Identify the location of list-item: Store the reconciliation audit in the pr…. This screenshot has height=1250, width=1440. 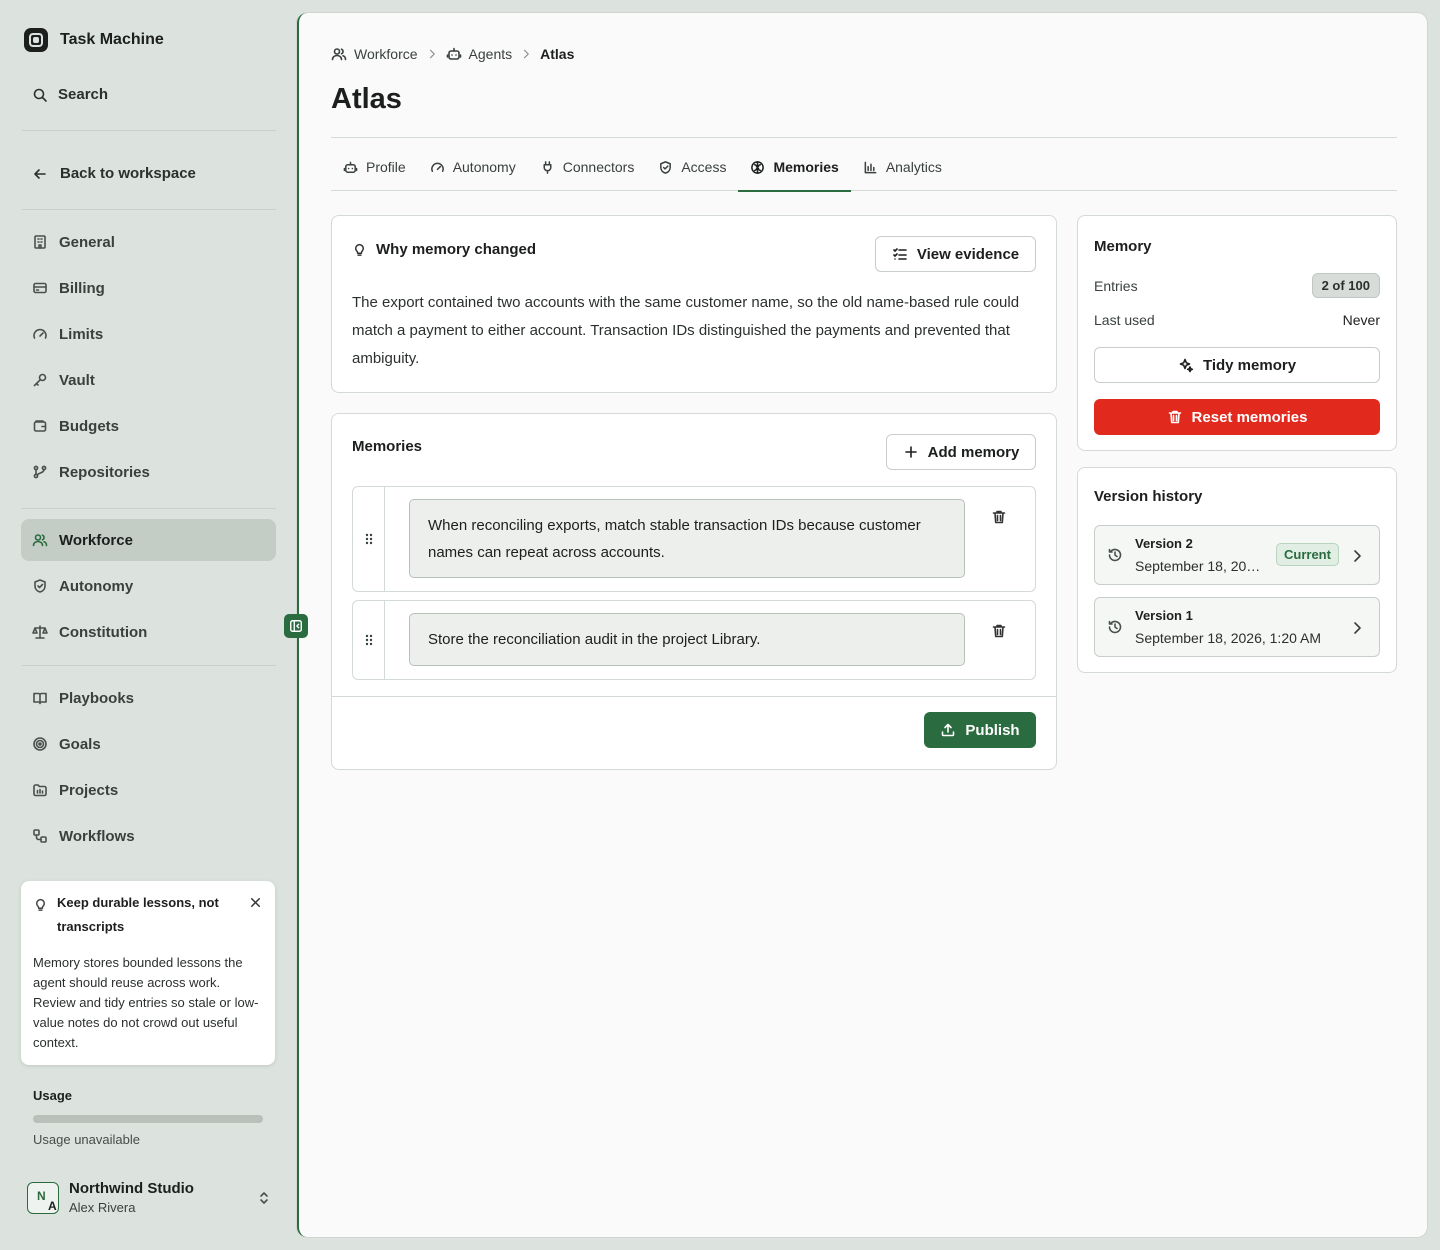
(694, 640).